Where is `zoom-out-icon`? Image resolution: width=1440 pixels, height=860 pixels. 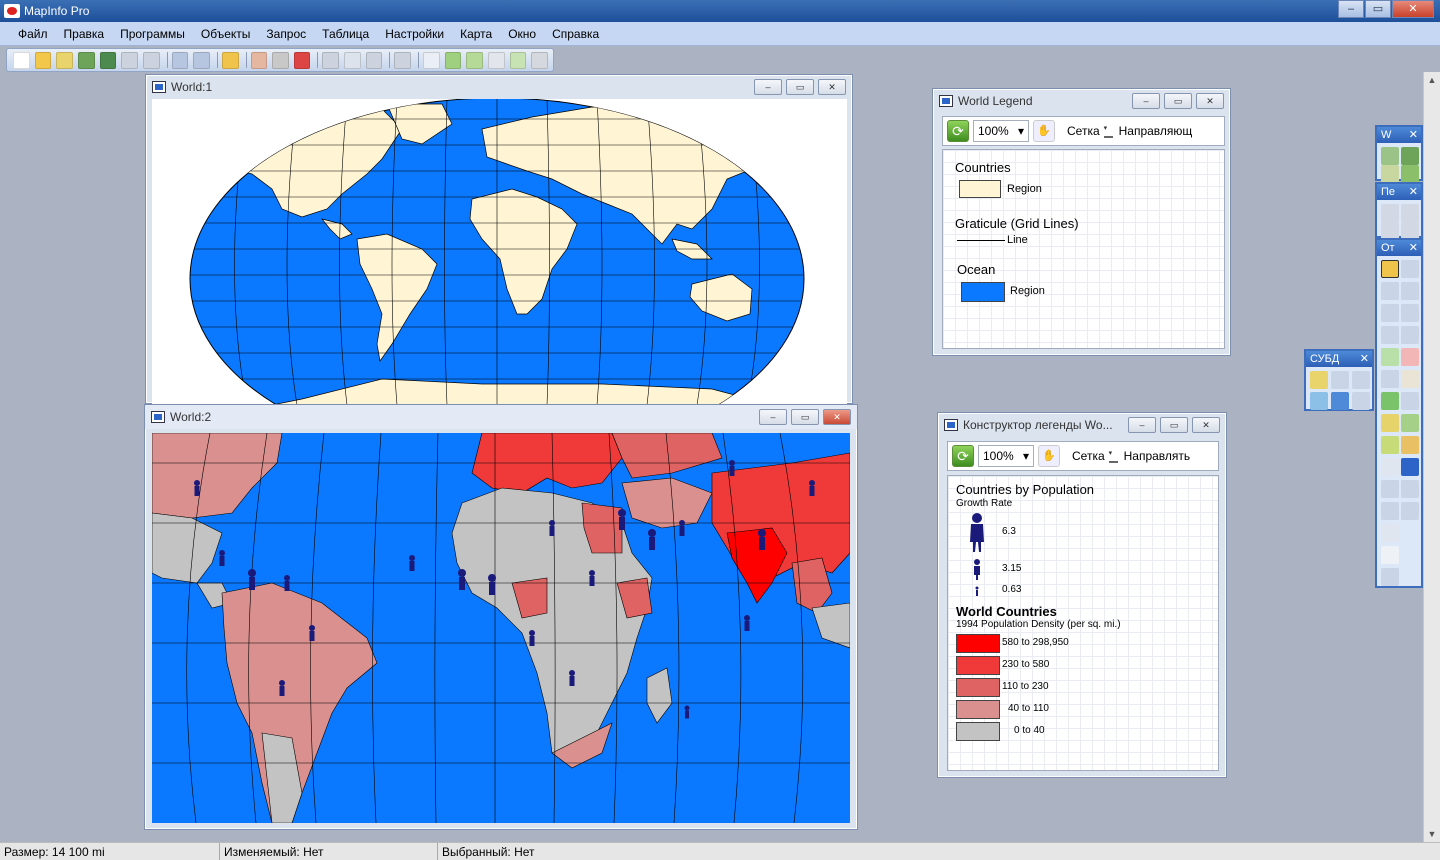 zoom-out-icon is located at coordinates (1410, 357).